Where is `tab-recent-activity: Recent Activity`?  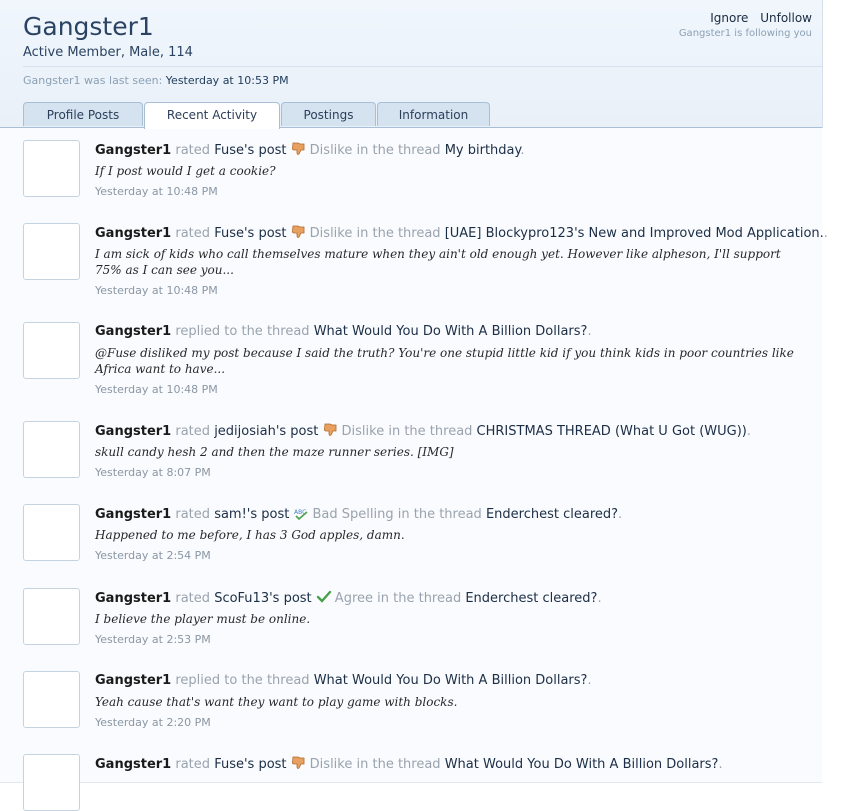
tab-recent-activity: Recent Activity is located at coordinates (212, 115).